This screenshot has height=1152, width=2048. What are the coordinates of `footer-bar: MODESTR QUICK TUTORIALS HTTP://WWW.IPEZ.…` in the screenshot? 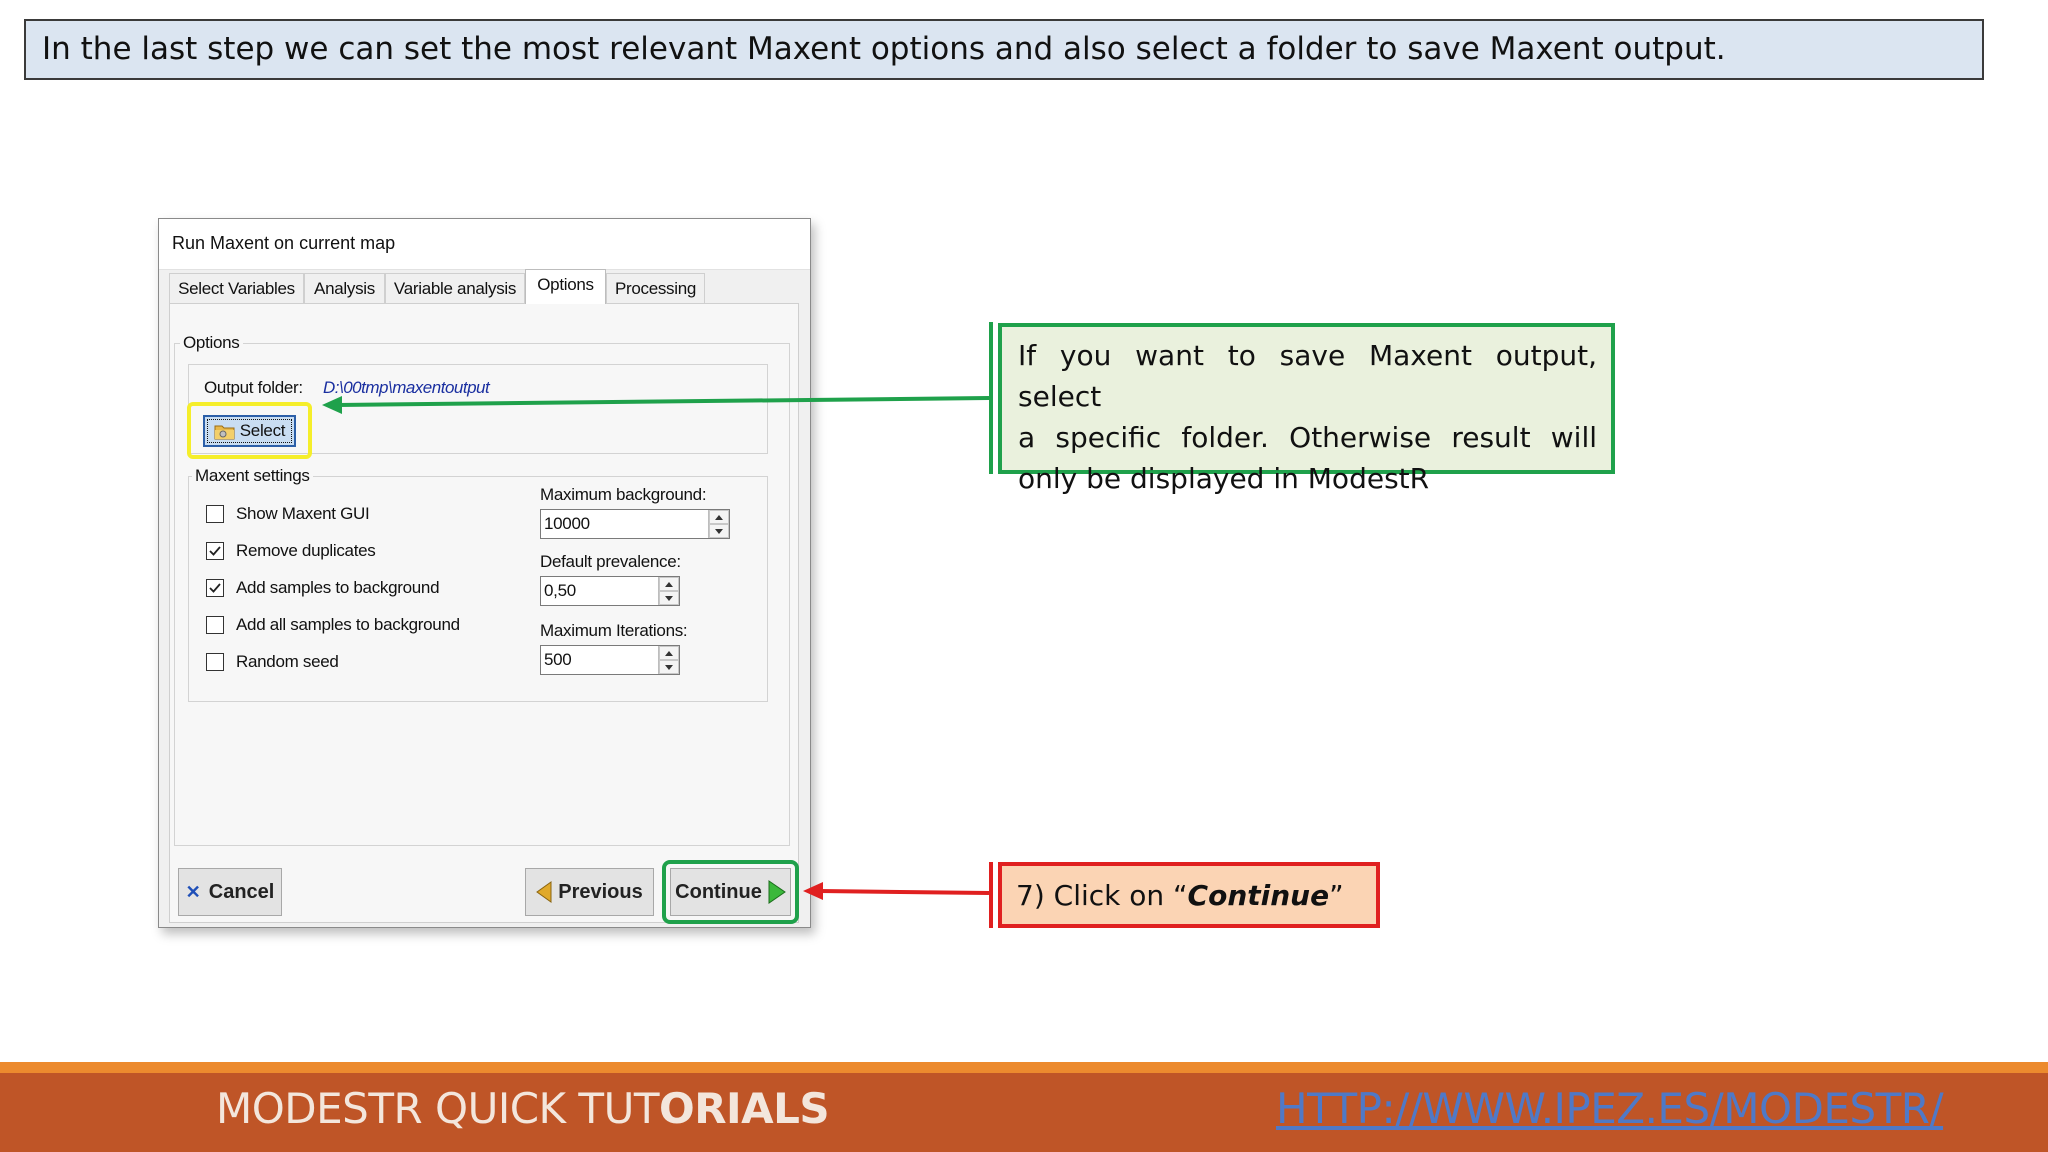 It's located at (1024, 1112).